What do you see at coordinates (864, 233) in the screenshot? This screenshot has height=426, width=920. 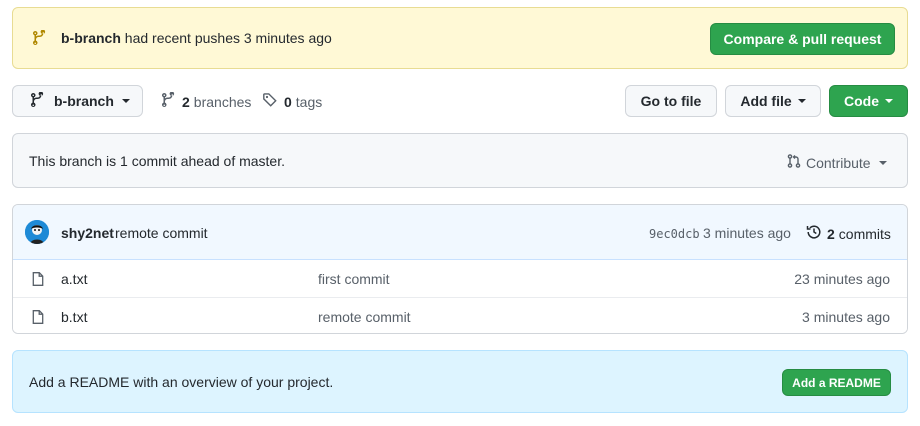 I see `commits-label: commits` at bounding box center [864, 233].